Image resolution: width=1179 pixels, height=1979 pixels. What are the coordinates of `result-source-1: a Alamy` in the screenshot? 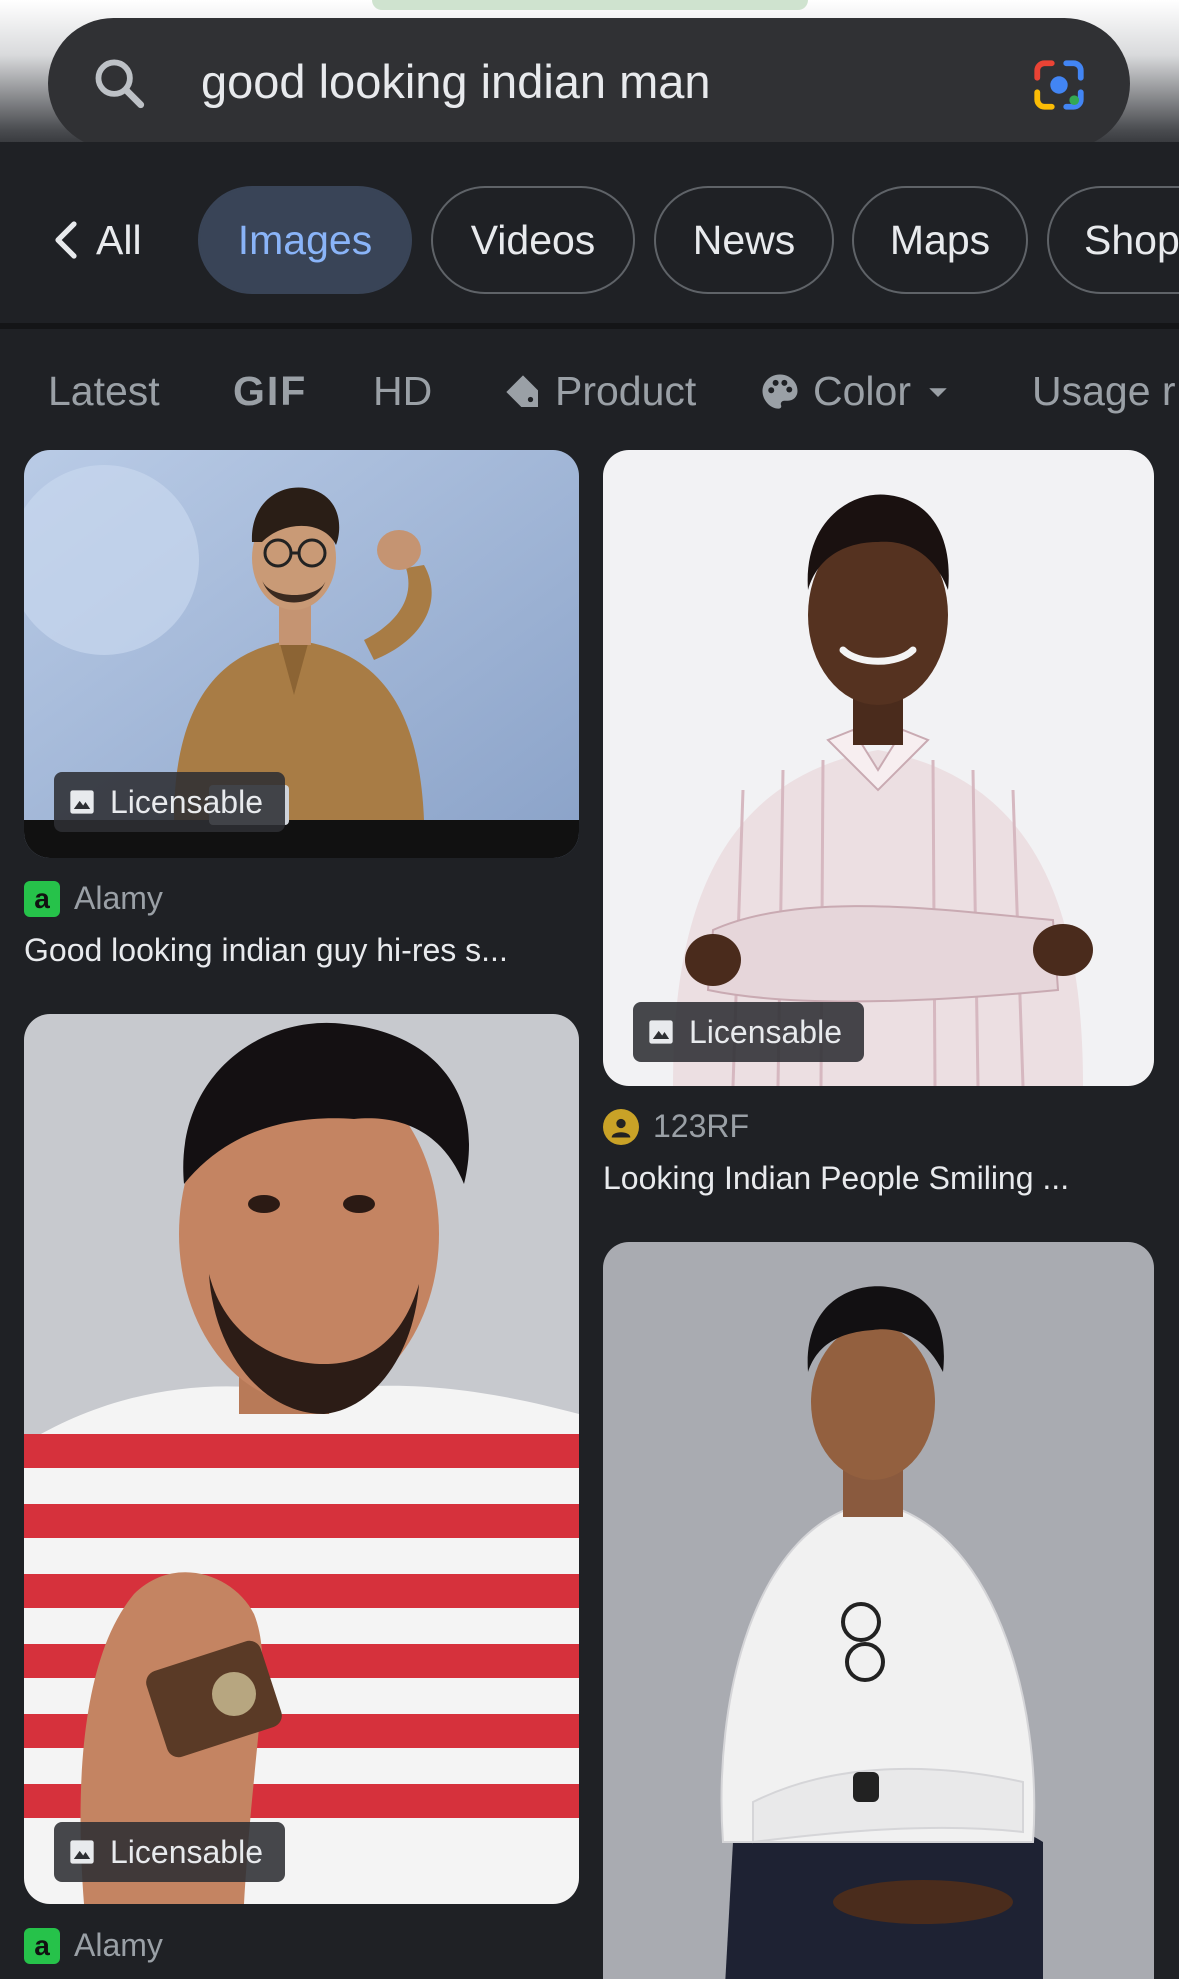 It's located at (93, 898).